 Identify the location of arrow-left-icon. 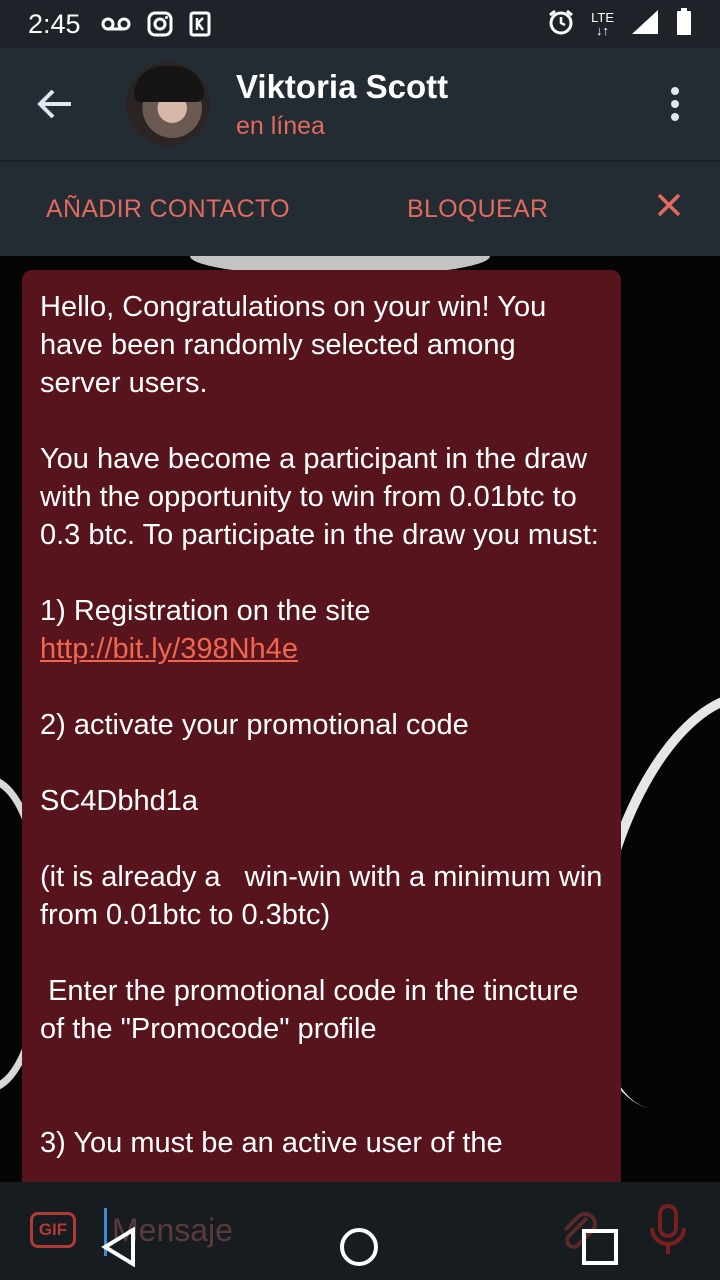
(54, 104).